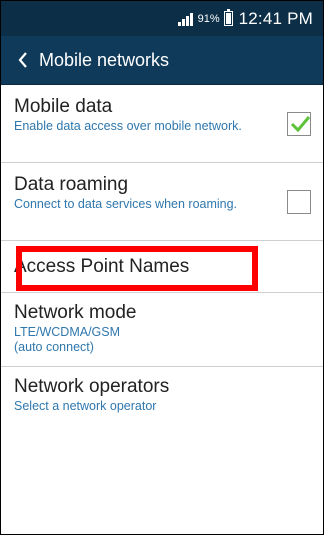  I want to click on mobile-data-summary: Enable data access over mobile network., so click(128, 126).